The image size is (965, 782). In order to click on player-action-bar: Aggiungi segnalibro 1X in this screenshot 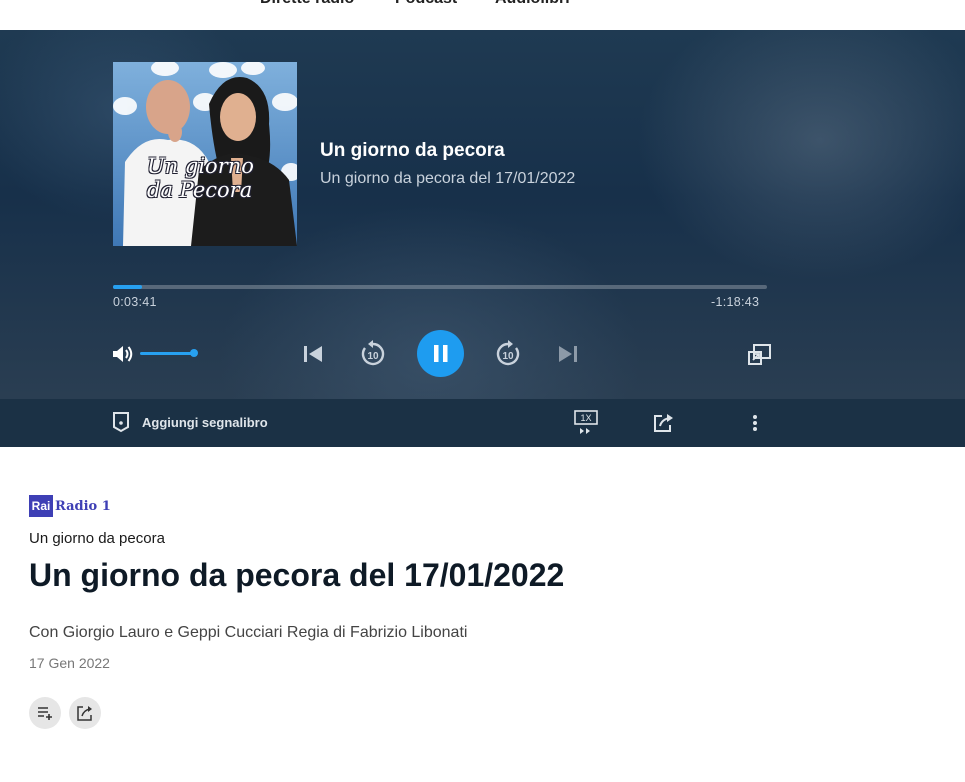, I will do `click(482, 423)`.